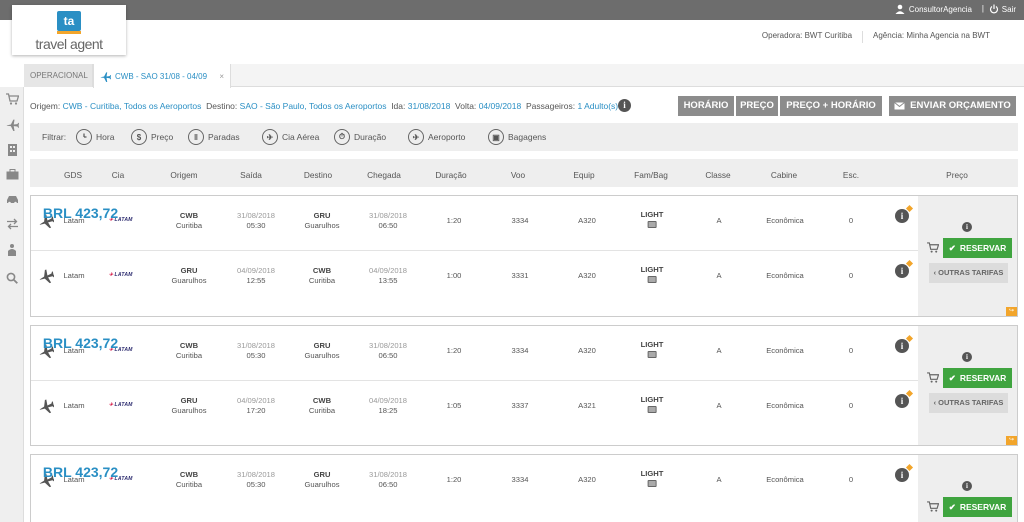 The image size is (1024, 522). What do you see at coordinates (512, 10) in the screenshot?
I see `top-bar: ConsultorAgencia | Sair` at bounding box center [512, 10].